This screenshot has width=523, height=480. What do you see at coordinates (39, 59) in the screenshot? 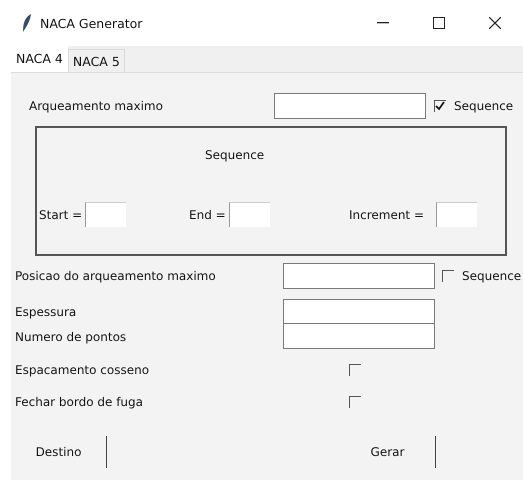
I see `tab: NACA 4` at bounding box center [39, 59].